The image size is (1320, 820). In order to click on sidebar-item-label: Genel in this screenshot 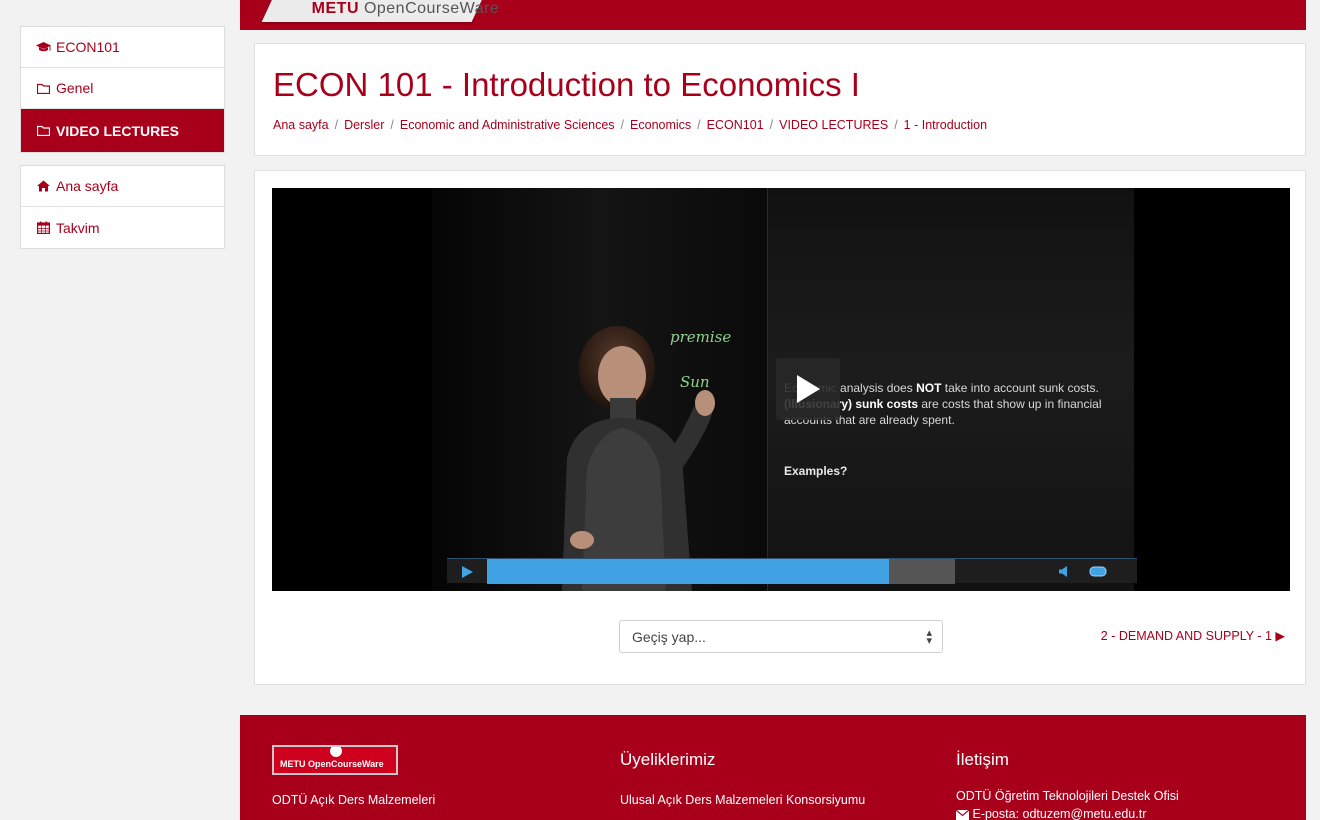, I will do `click(75, 88)`.